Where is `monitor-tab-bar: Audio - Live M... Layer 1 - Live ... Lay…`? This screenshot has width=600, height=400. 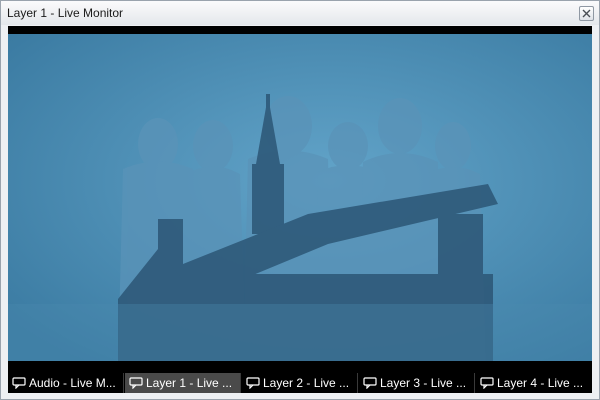
monitor-tab-bar: Audio - Live M... Layer 1 - Live ... Lay… is located at coordinates (300, 383).